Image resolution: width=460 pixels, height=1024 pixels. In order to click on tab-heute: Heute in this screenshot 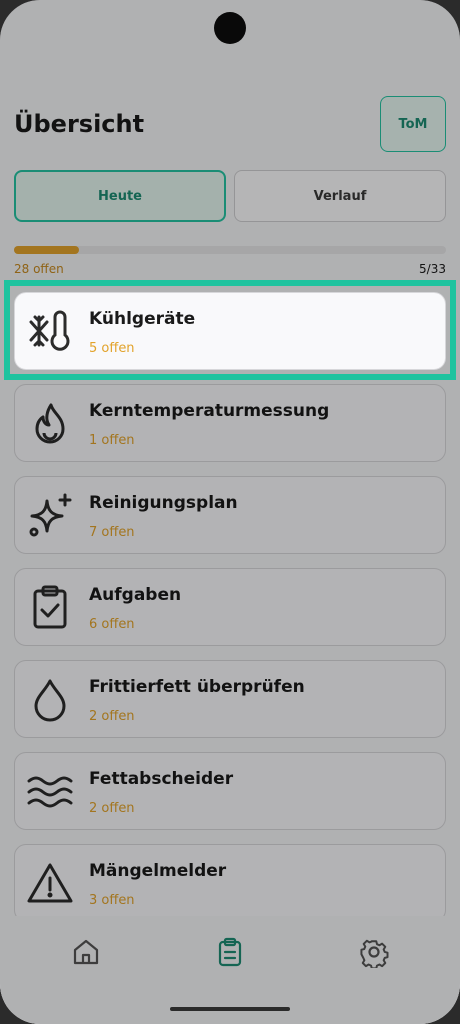, I will do `click(120, 196)`.